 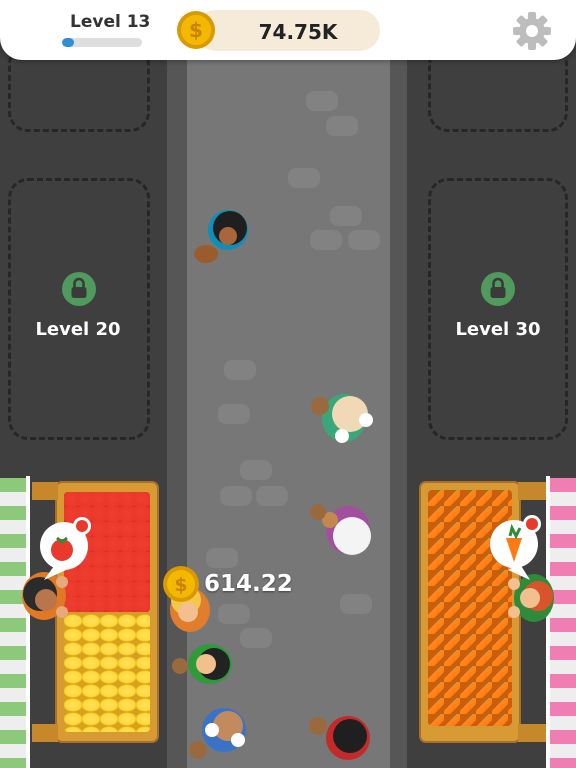 What do you see at coordinates (65, 548) in the screenshot?
I see `request-bubble-tomato` at bounding box center [65, 548].